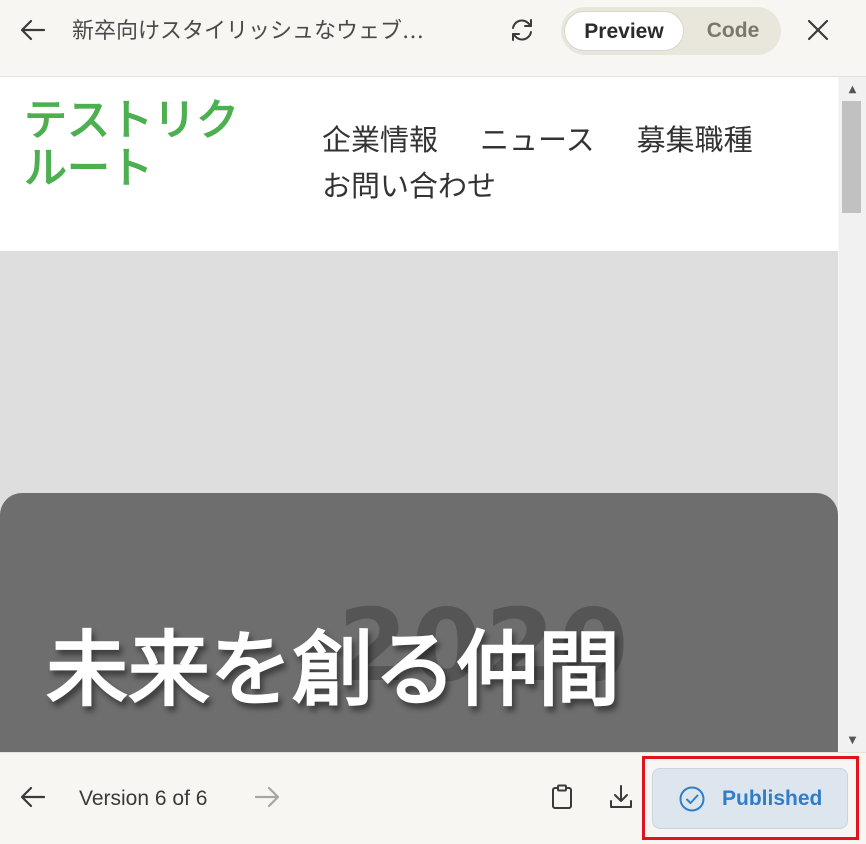 The width and height of the screenshot is (866, 844). What do you see at coordinates (433, 38) in the screenshot?
I see `top-bar: 新卒向けスタイリッシュなウェブ… Preview Code` at bounding box center [433, 38].